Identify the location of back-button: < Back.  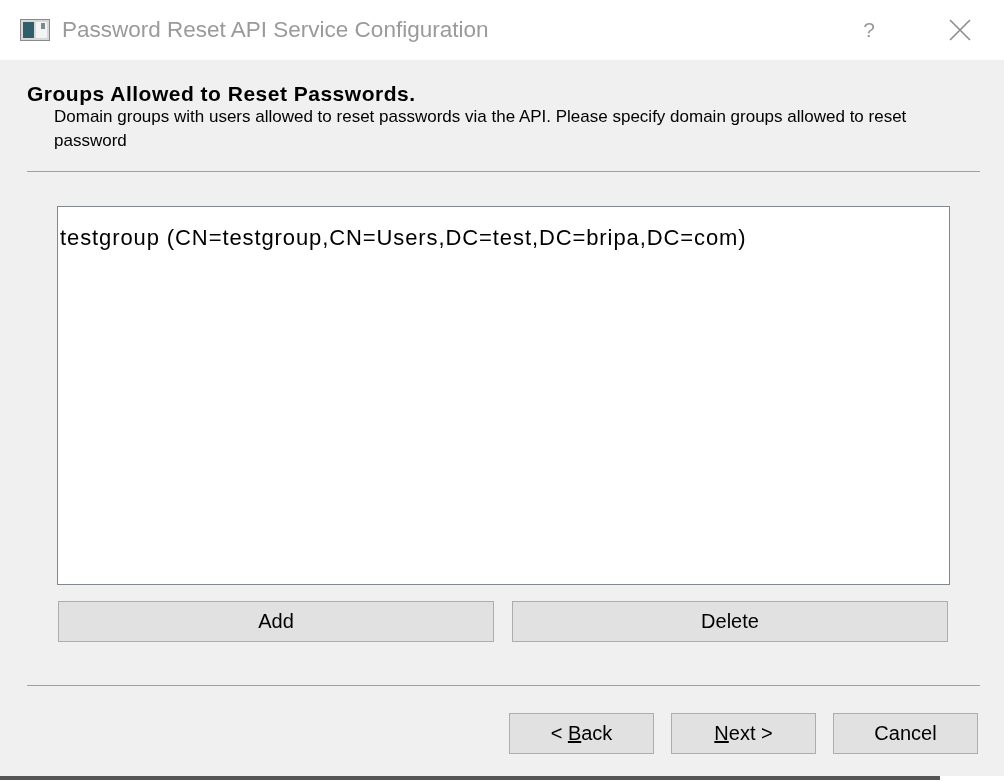
(581, 733).